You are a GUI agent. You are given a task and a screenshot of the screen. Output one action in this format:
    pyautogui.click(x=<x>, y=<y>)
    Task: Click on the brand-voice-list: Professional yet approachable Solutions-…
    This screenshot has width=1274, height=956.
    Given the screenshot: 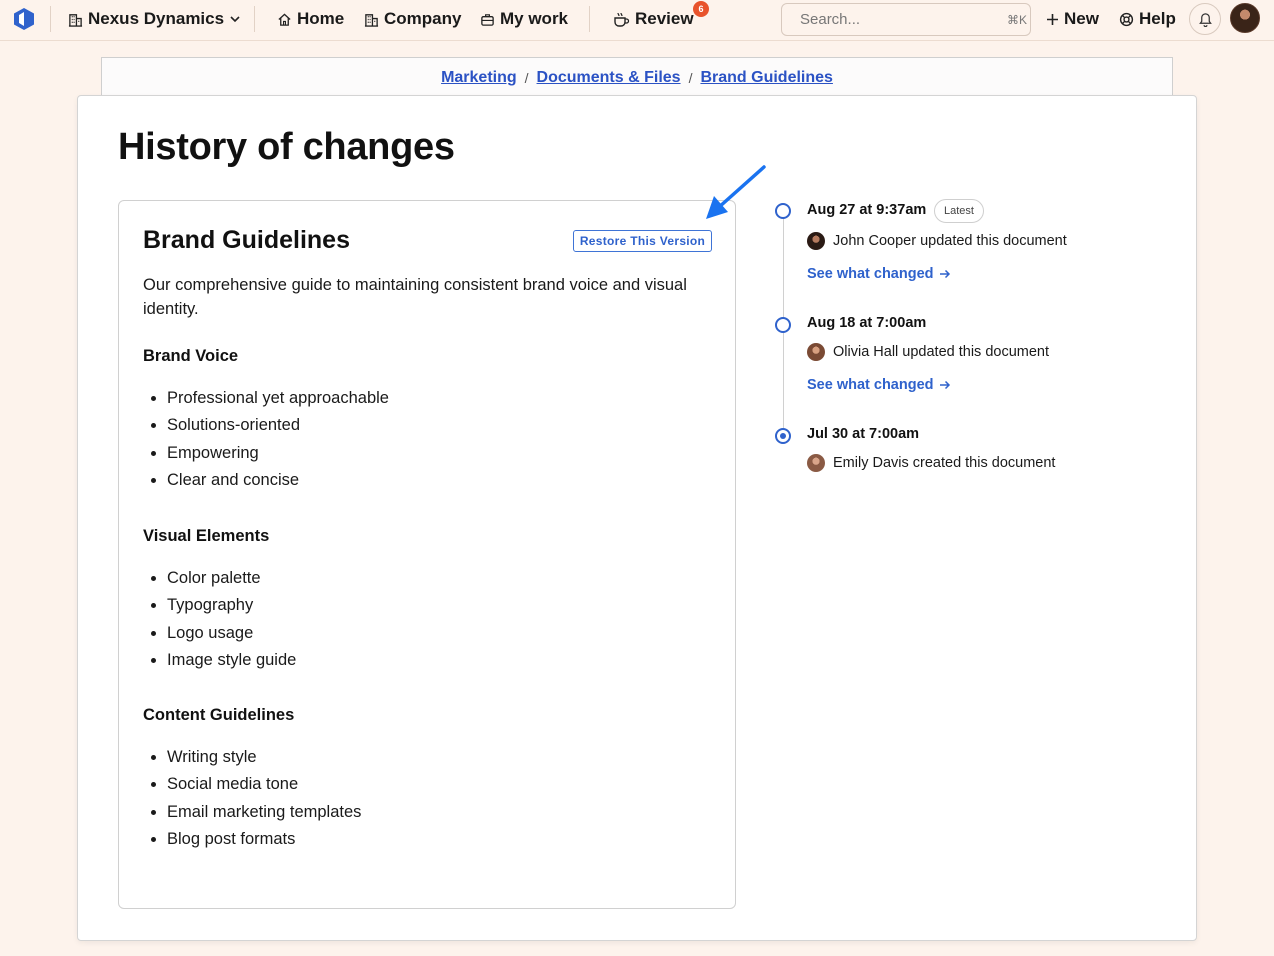 What is the action you would take?
    pyautogui.click(x=278, y=439)
    